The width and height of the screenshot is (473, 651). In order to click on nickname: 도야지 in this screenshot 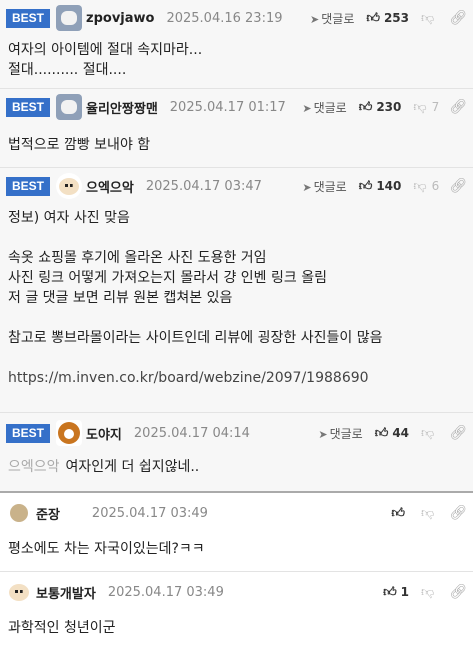, I will do `click(104, 433)`.